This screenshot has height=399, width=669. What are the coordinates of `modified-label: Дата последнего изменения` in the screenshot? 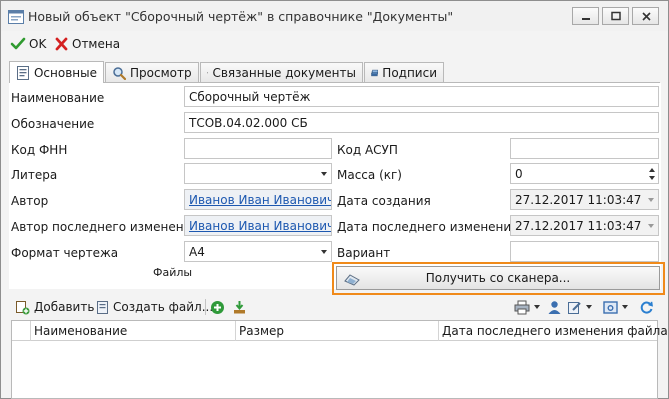 It's located at (428, 227).